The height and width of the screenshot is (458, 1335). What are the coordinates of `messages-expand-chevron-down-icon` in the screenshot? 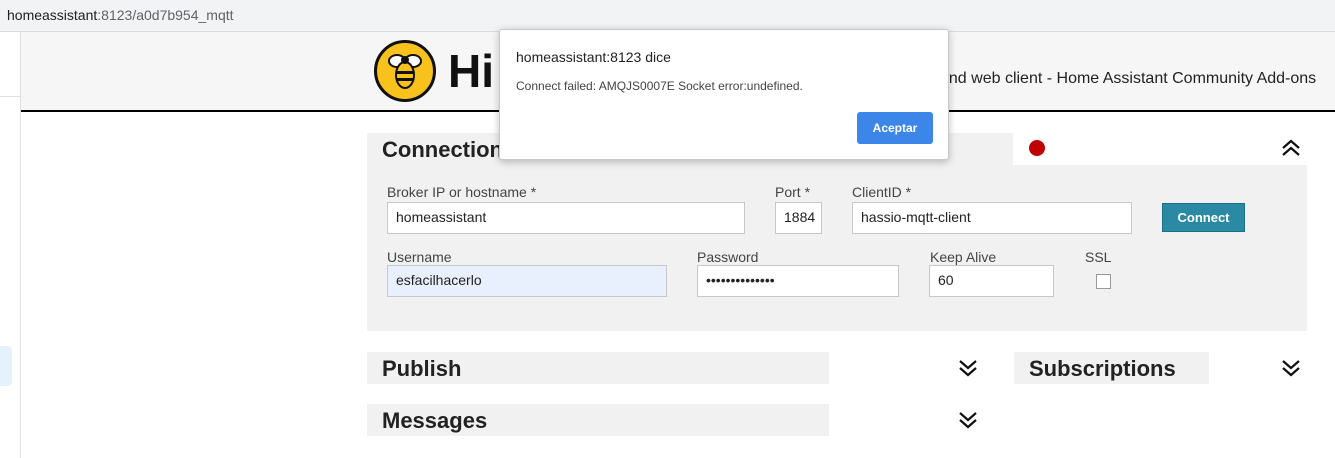 It's located at (968, 422).